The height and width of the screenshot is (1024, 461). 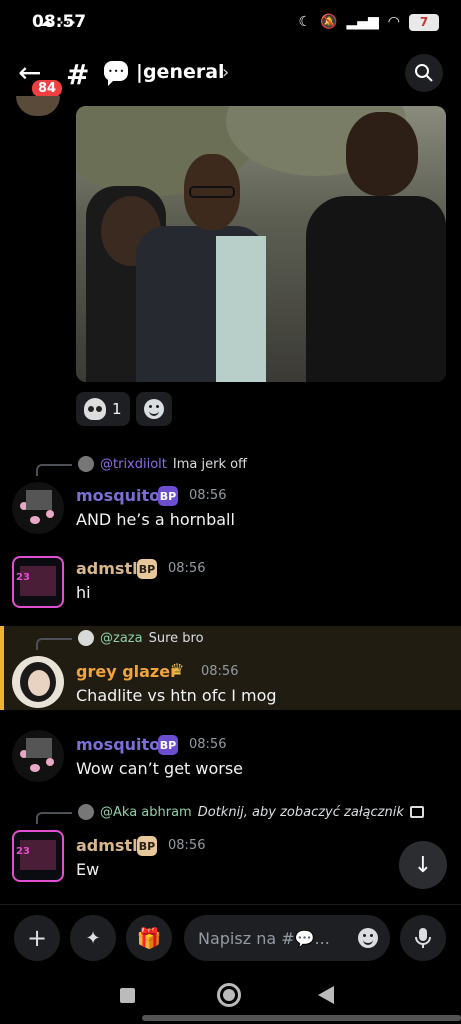 I want to click on add-attachment-button: +, so click(x=37, y=938).